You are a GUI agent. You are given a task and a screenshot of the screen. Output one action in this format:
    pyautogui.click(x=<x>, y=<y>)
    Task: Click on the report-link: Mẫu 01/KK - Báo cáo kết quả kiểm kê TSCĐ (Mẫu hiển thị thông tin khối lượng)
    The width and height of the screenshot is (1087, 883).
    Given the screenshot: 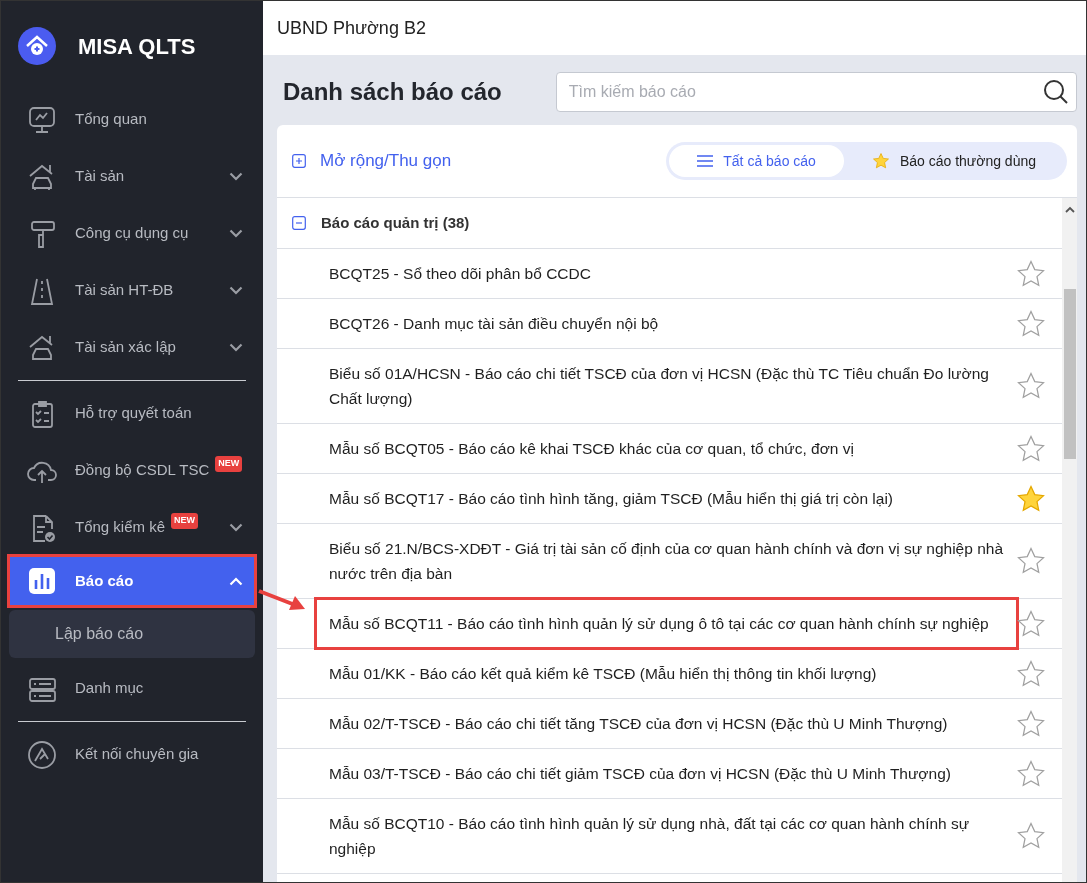 What is the action you would take?
    pyautogui.click(x=672, y=673)
    